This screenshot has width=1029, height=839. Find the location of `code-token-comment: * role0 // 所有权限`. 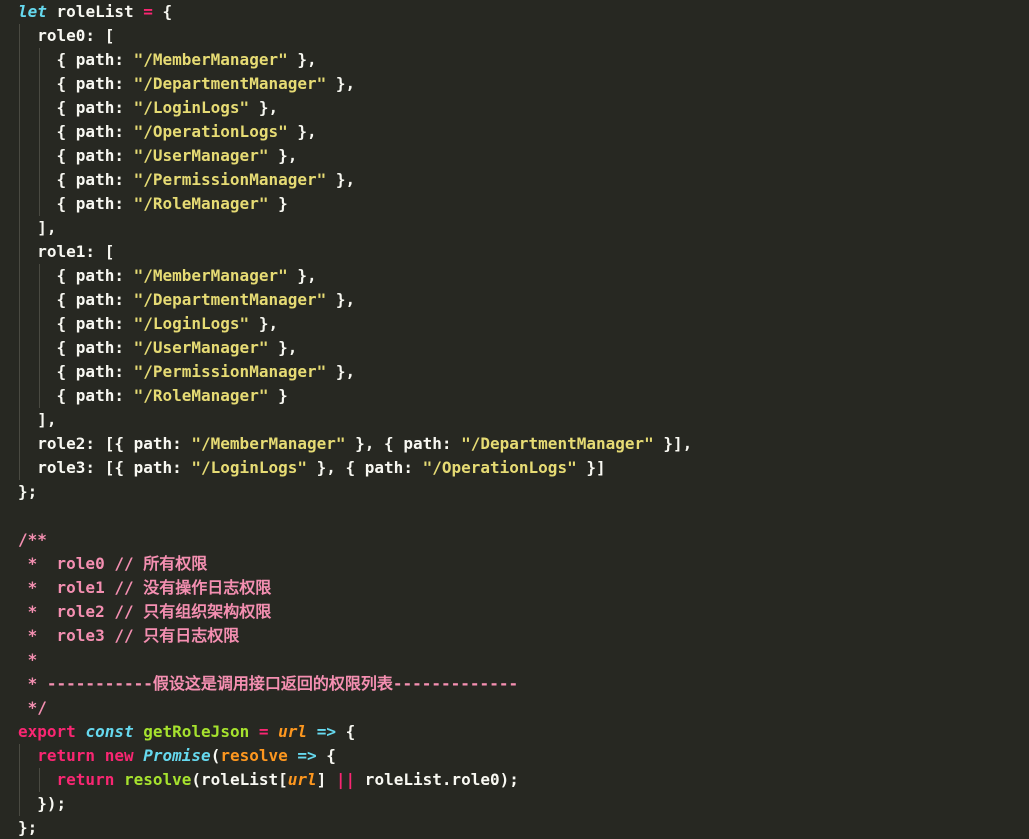

code-token-comment: * role0 // 所有权限 is located at coordinates (113, 563).